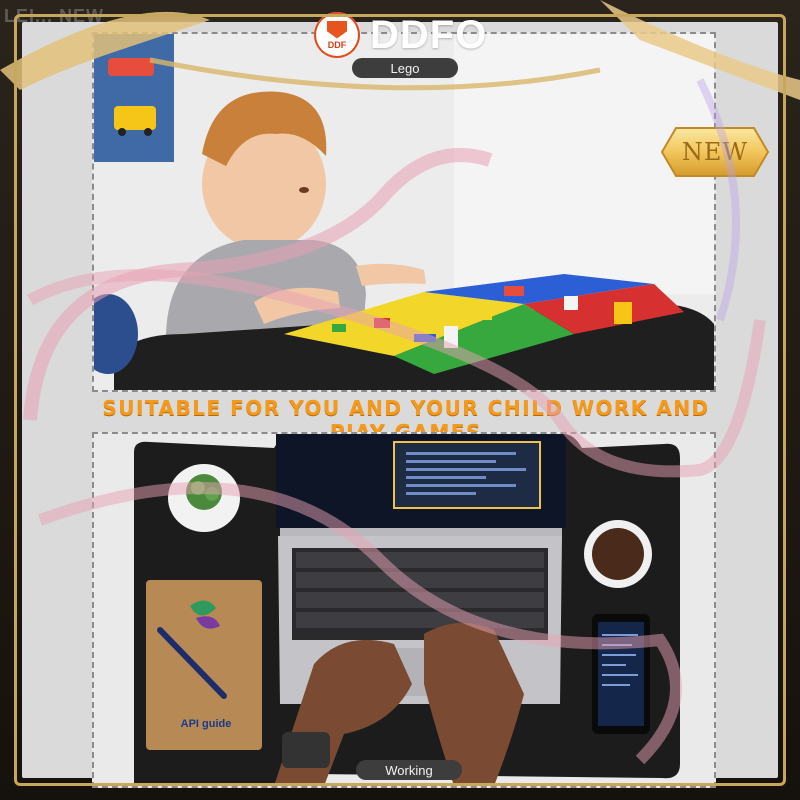 The image size is (800, 800). Describe the element at coordinates (206, 724) in the screenshot. I see `notebook-label: API guide` at that location.